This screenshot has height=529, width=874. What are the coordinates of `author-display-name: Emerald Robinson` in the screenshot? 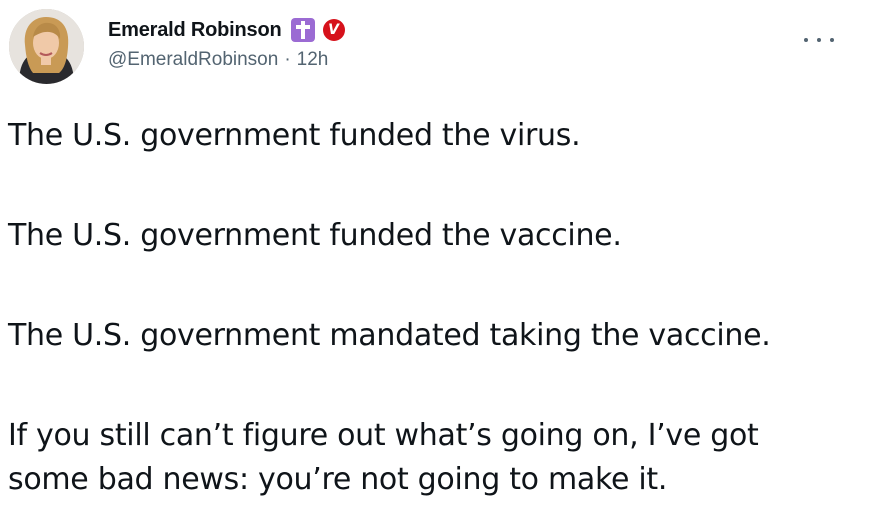 It's located at (195, 30).